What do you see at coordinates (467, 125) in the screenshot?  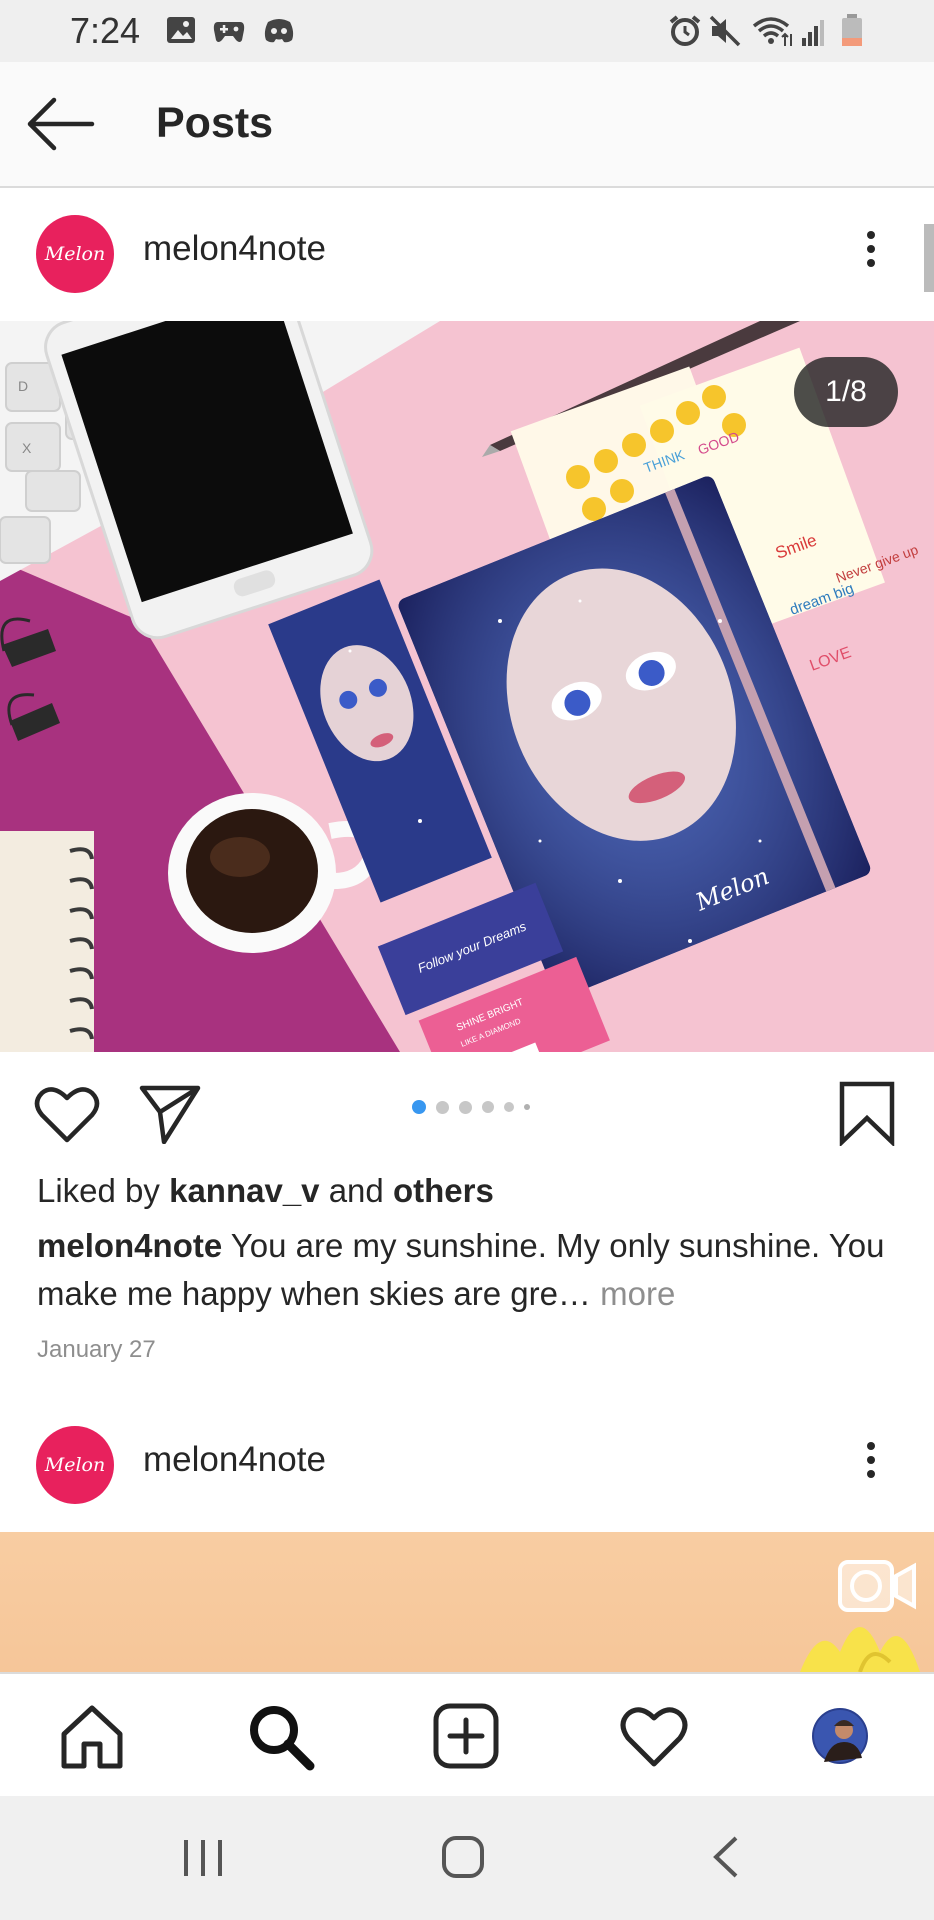 I see `page-header: Posts` at bounding box center [467, 125].